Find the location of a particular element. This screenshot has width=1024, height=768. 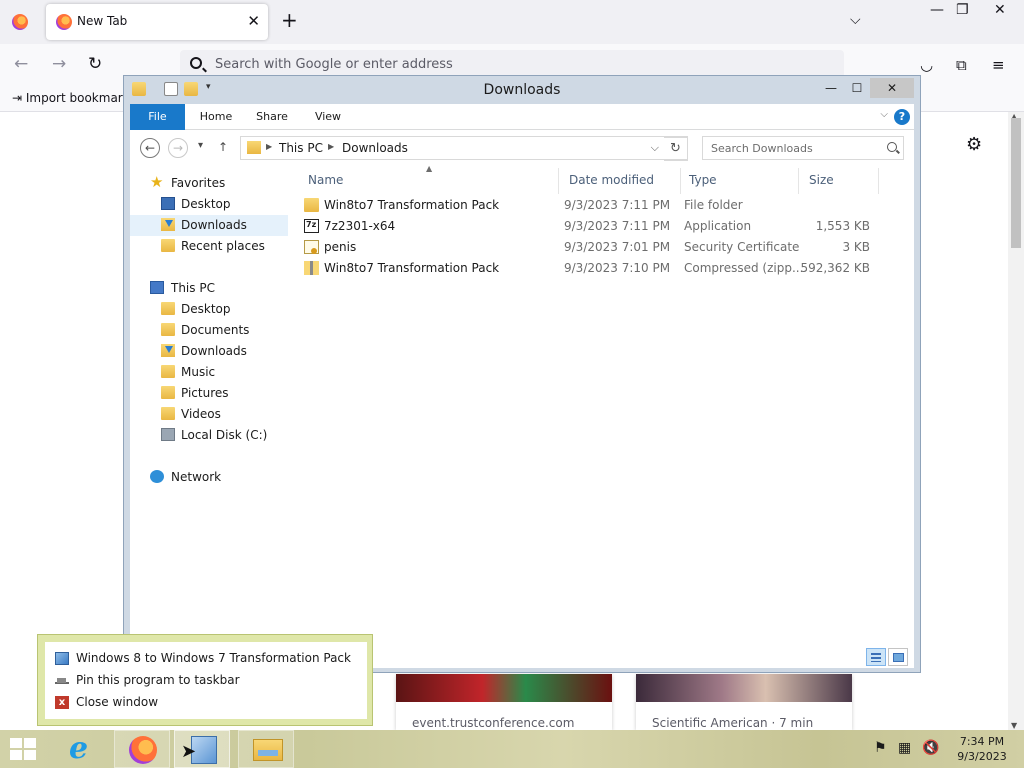

address-dropdown-icon: ⌵ is located at coordinates (655, 148).